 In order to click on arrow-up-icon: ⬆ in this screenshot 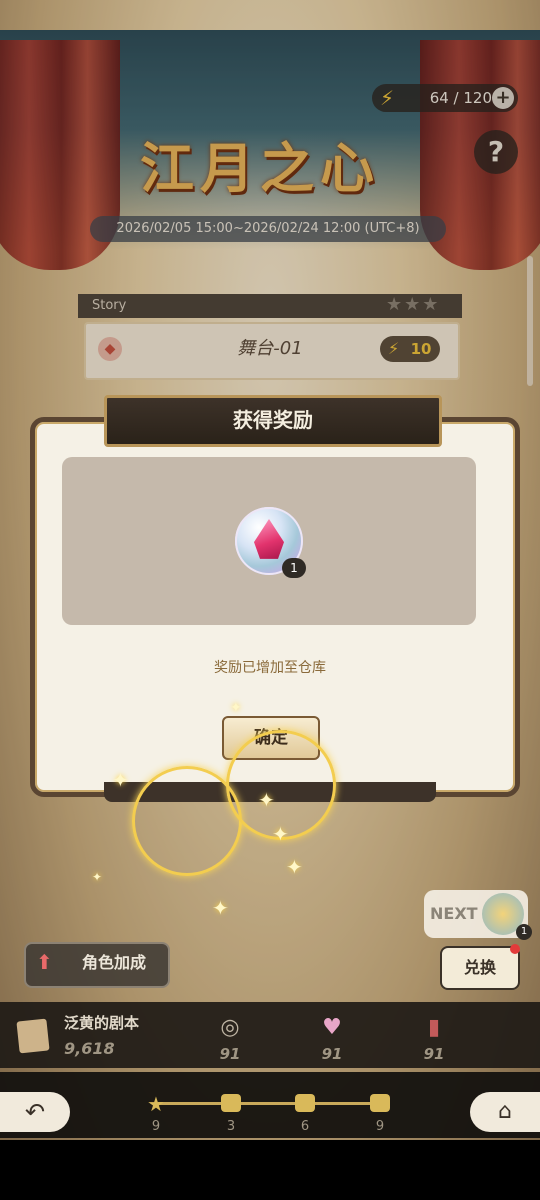, I will do `click(44, 962)`.